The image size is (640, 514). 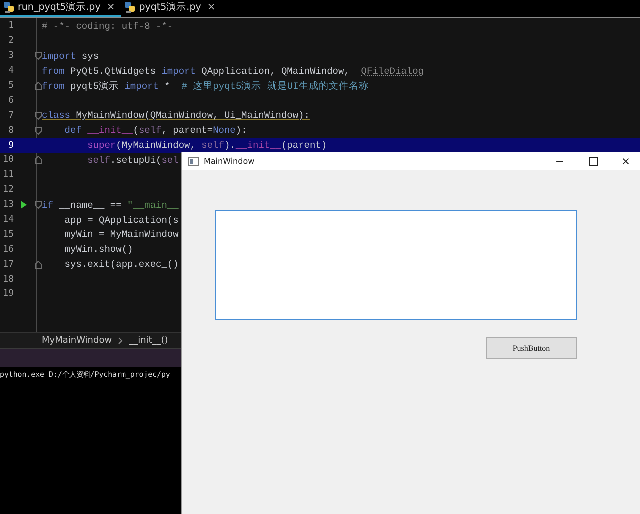 What do you see at coordinates (8, 265) in the screenshot?
I see `line-number: 17` at bounding box center [8, 265].